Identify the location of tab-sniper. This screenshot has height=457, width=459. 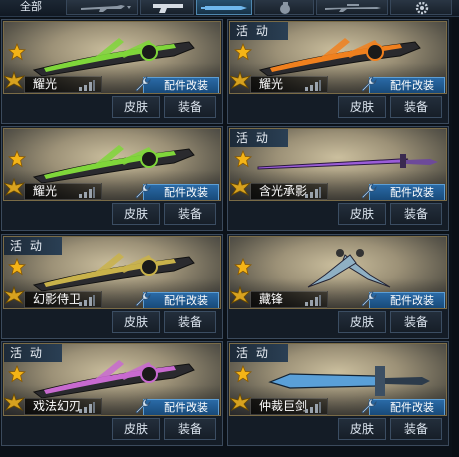
(352, 7).